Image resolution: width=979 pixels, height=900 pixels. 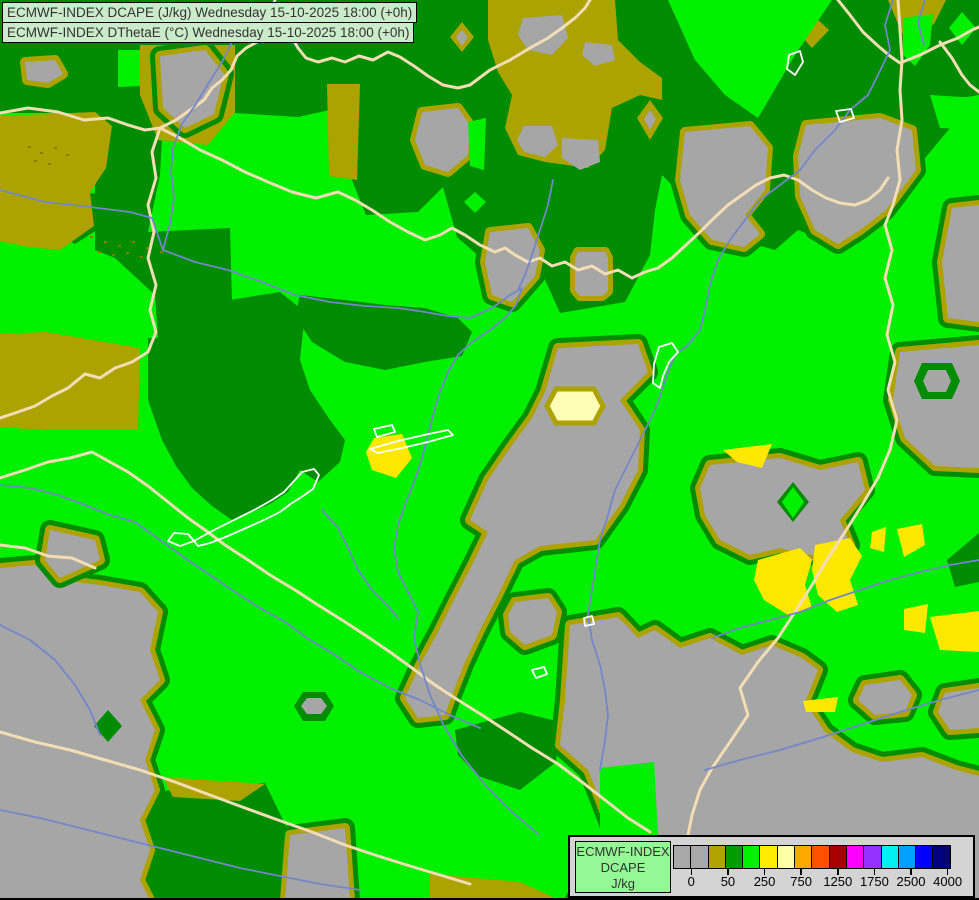 I want to click on overlay-gray, so click(x=937, y=381).